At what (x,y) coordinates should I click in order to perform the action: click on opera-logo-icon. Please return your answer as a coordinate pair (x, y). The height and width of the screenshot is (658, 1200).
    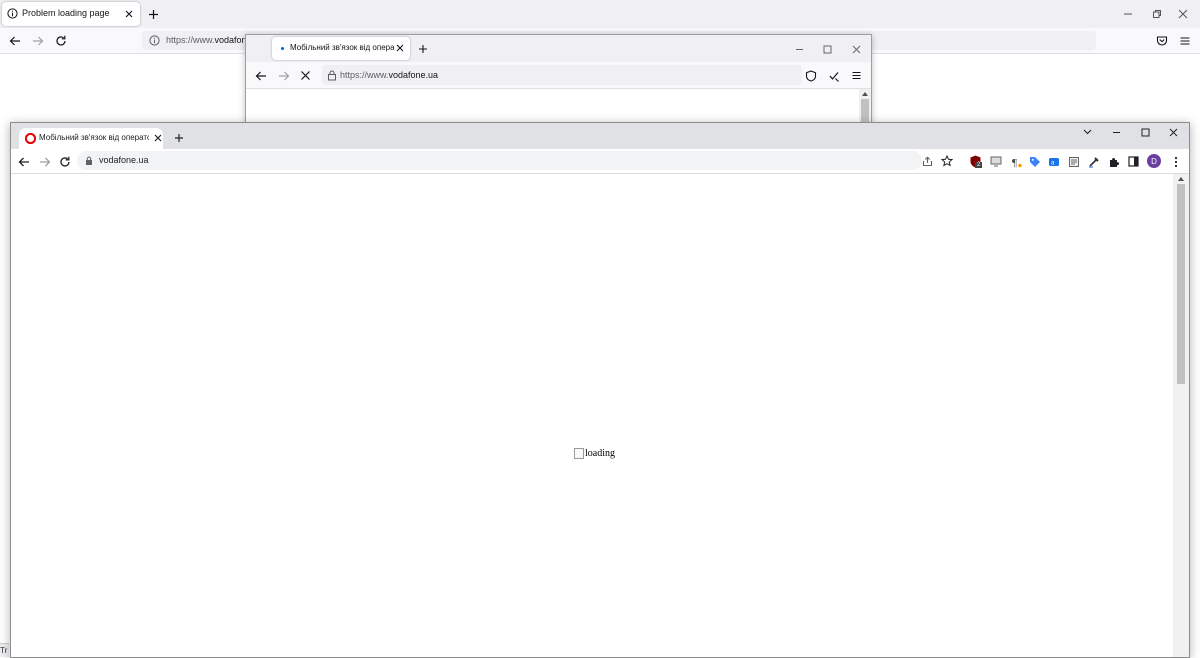
    Looking at the image, I should click on (30, 138).